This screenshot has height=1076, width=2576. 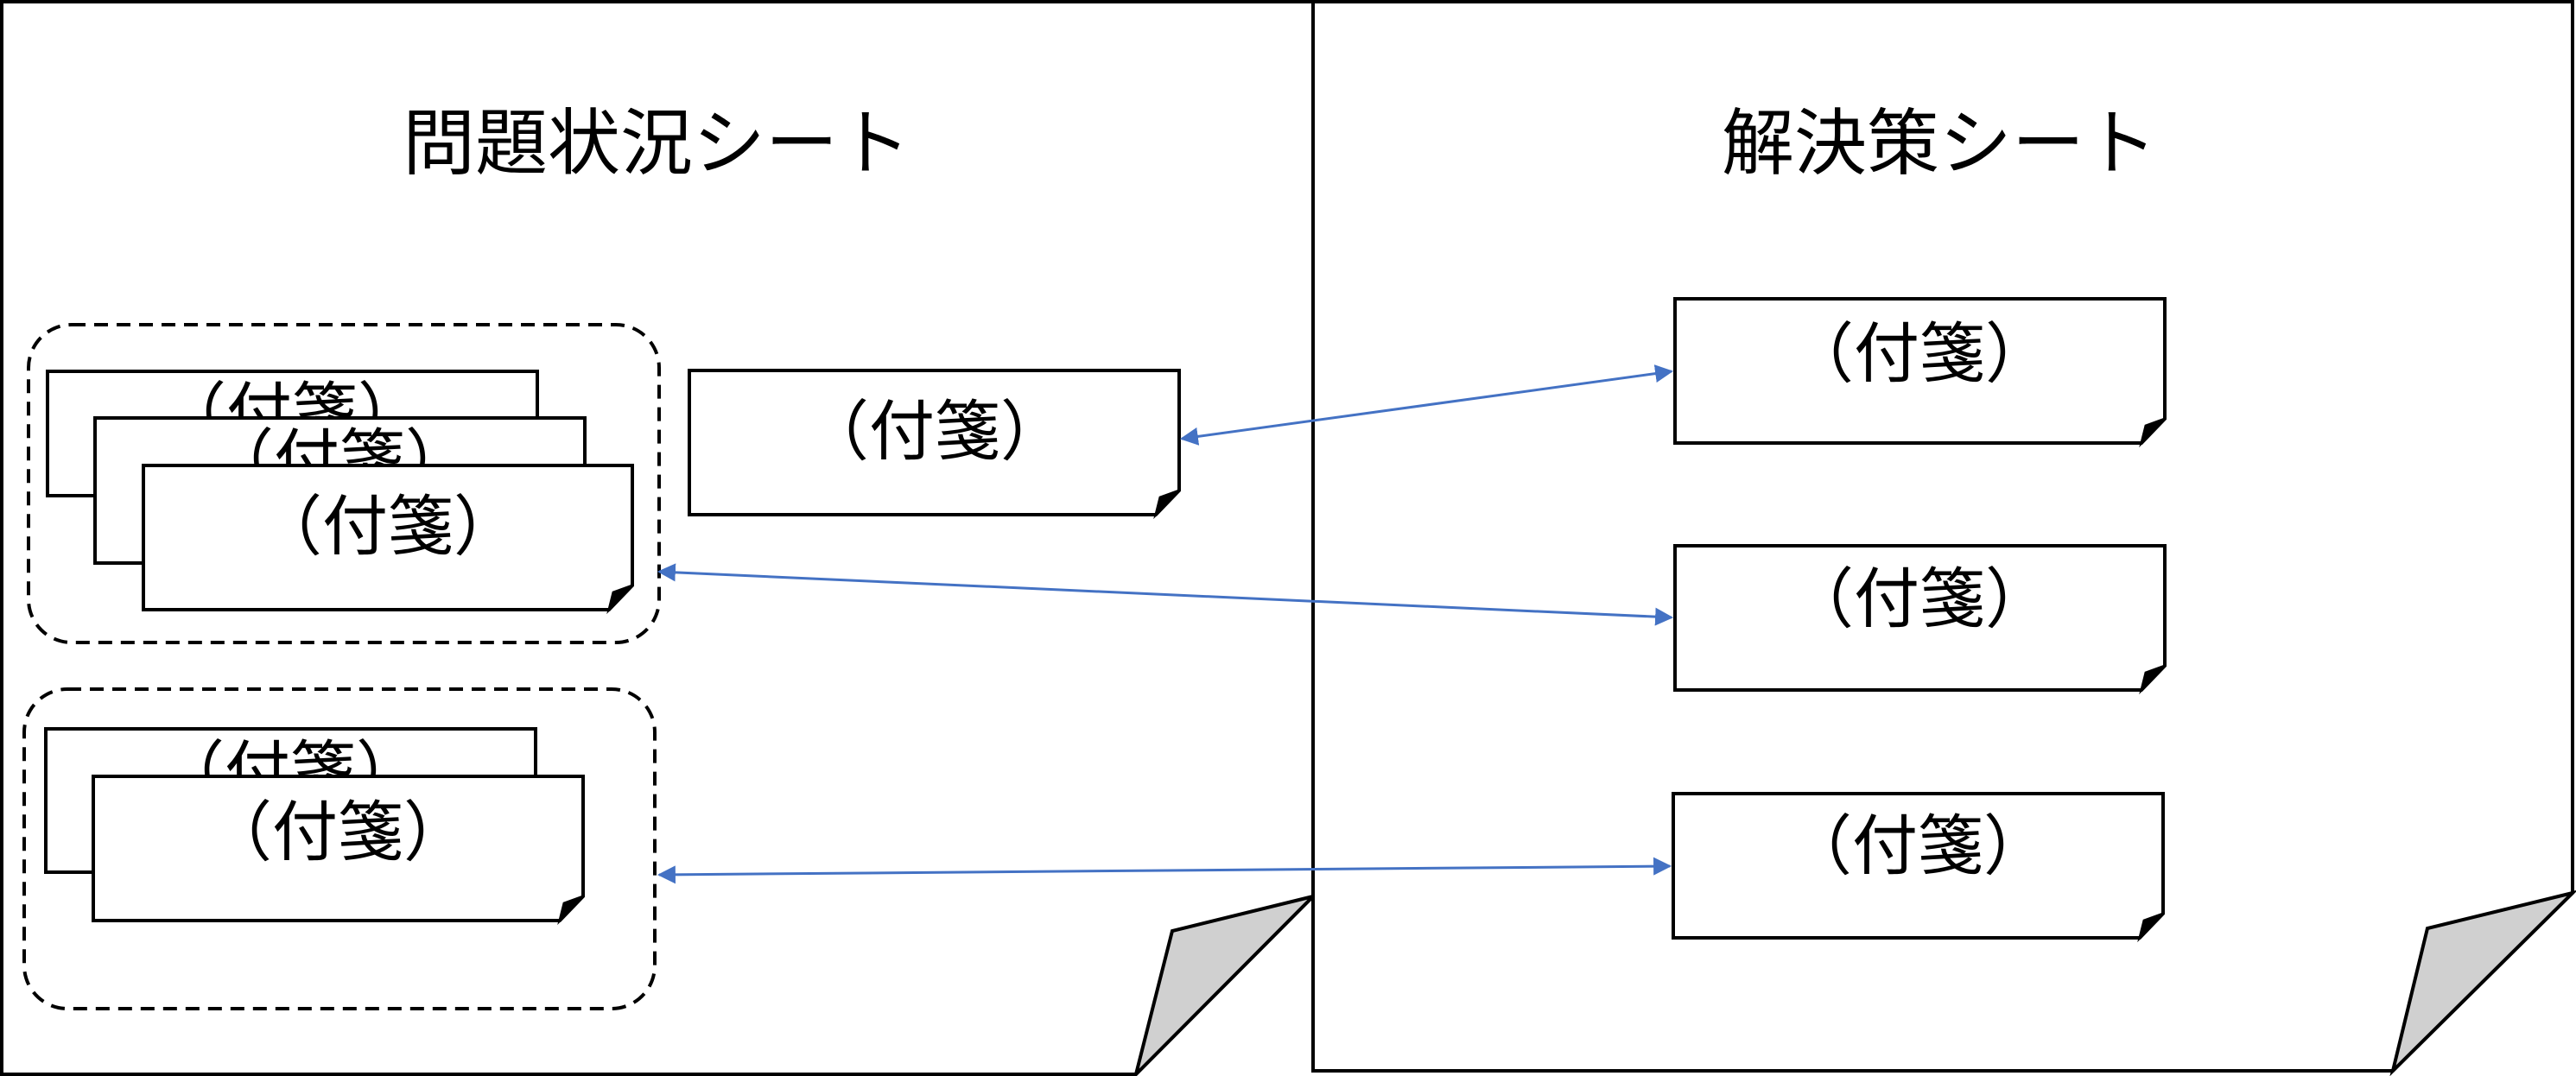 What do you see at coordinates (656, 143) in the screenshot?
I see `problem-sheet-title: 問題状況シート` at bounding box center [656, 143].